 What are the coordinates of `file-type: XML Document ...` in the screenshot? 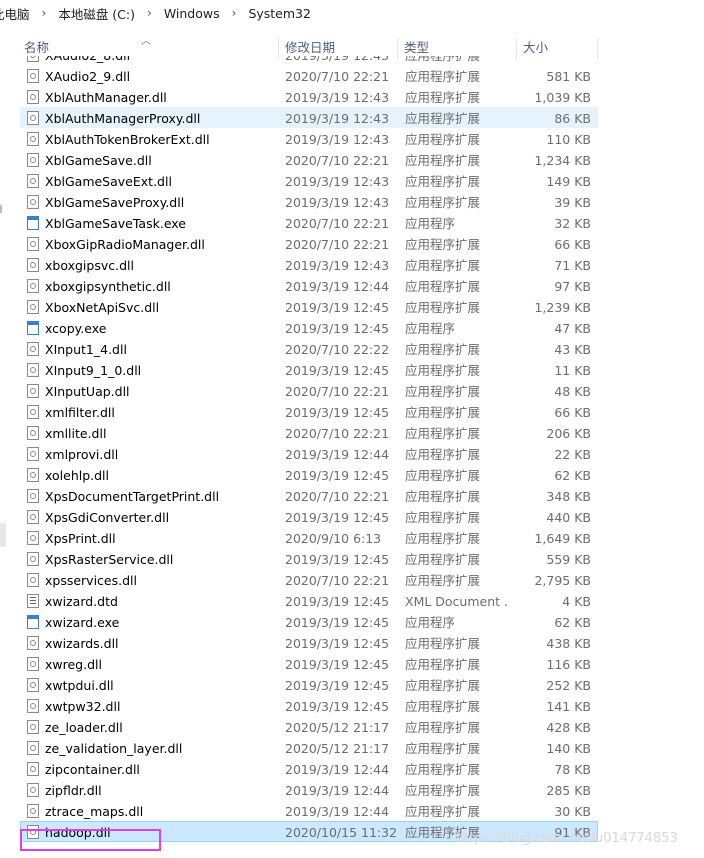 It's located at (457, 601).